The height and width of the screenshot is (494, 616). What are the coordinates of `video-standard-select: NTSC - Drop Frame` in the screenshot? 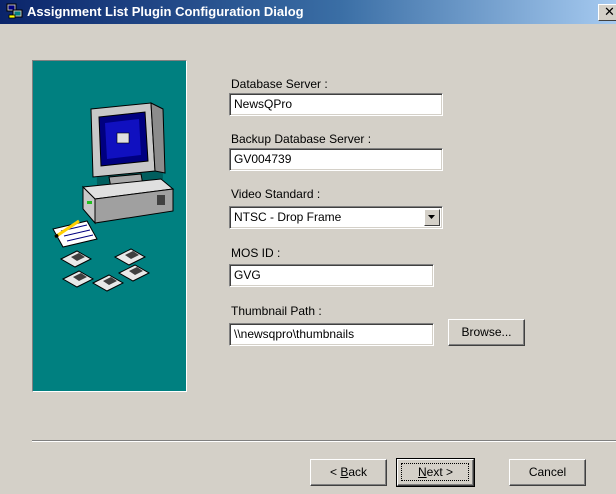 It's located at (336, 217).